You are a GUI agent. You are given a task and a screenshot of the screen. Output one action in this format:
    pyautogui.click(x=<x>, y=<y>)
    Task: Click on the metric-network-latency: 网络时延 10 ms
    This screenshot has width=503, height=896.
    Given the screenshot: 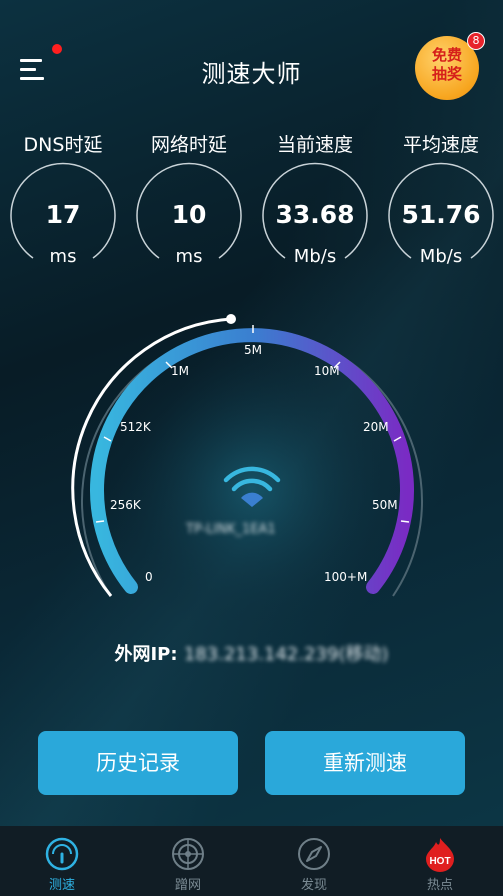 What is the action you would take?
    pyautogui.click(x=189, y=200)
    